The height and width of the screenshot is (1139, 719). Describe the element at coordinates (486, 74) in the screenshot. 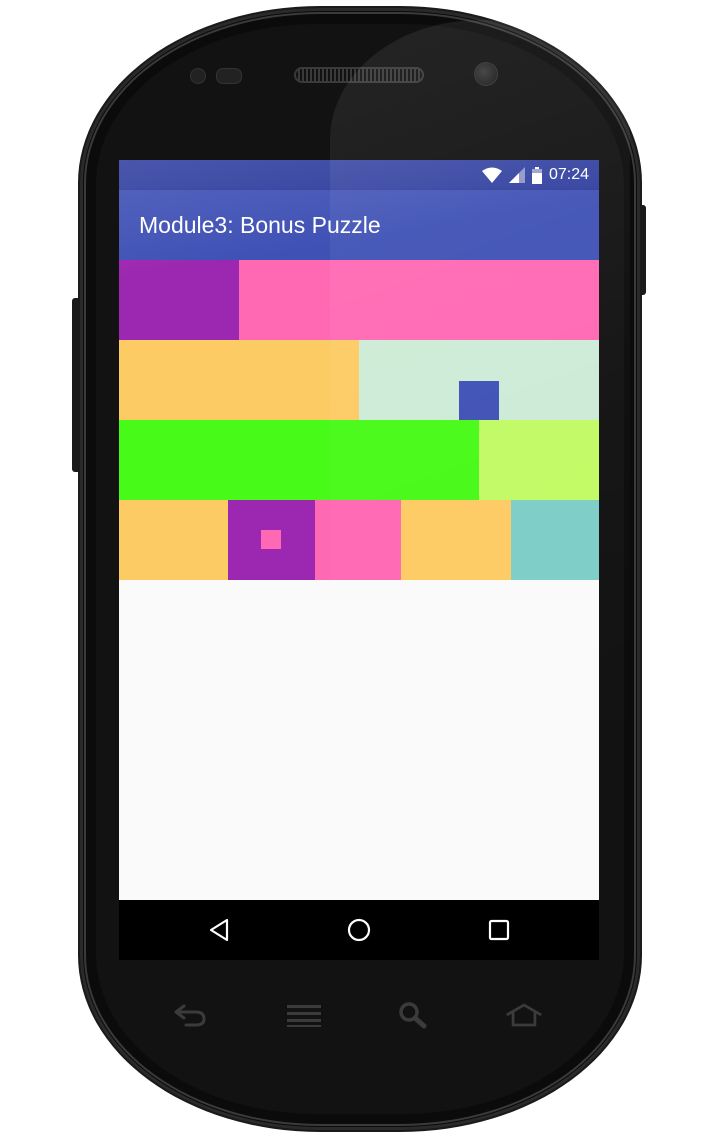

I see `front-camera` at that location.